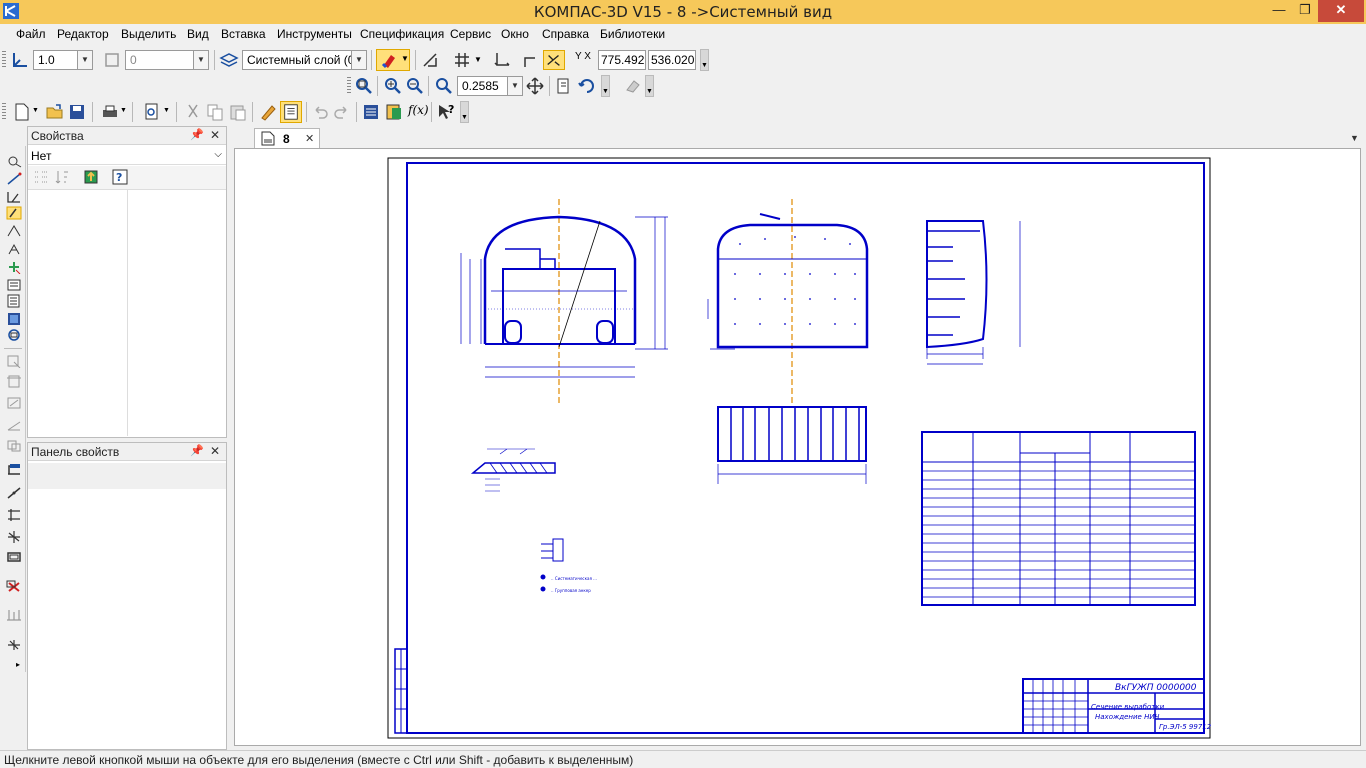  What do you see at coordinates (14, 425) in the screenshot?
I see `circle-icon` at bounding box center [14, 425].